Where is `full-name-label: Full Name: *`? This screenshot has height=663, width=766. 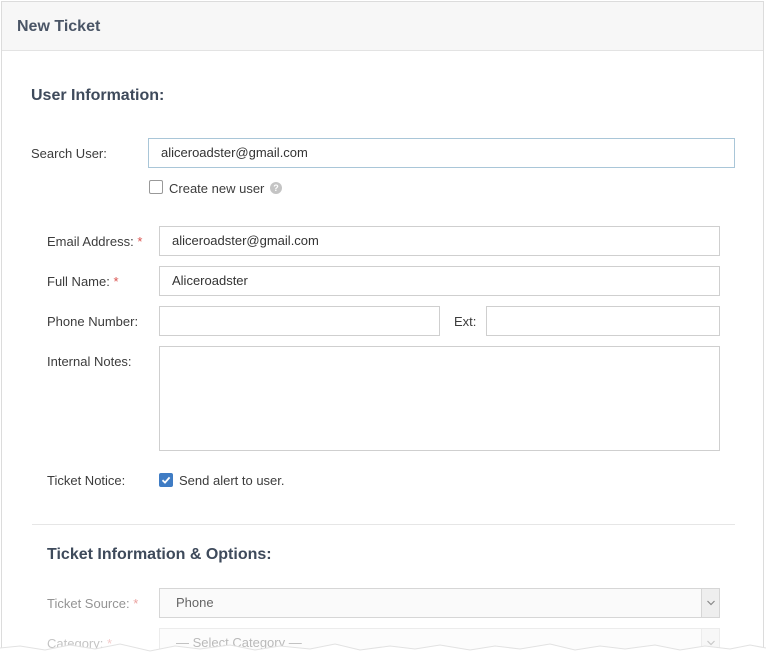
full-name-label: Full Name: * is located at coordinates (83, 281).